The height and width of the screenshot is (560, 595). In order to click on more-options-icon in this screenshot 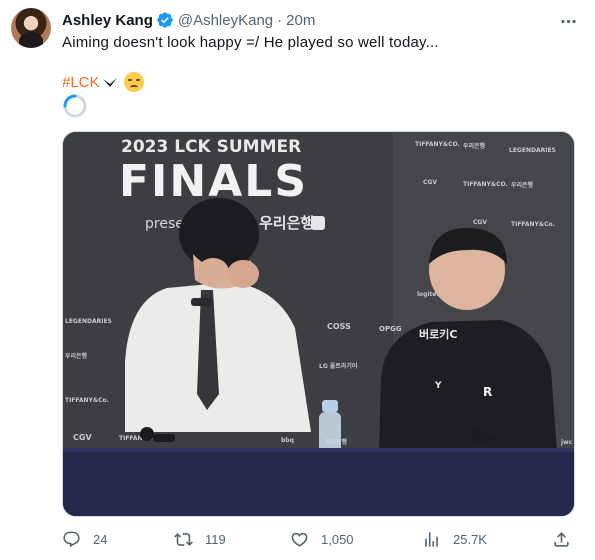, I will do `click(568, 21)`.